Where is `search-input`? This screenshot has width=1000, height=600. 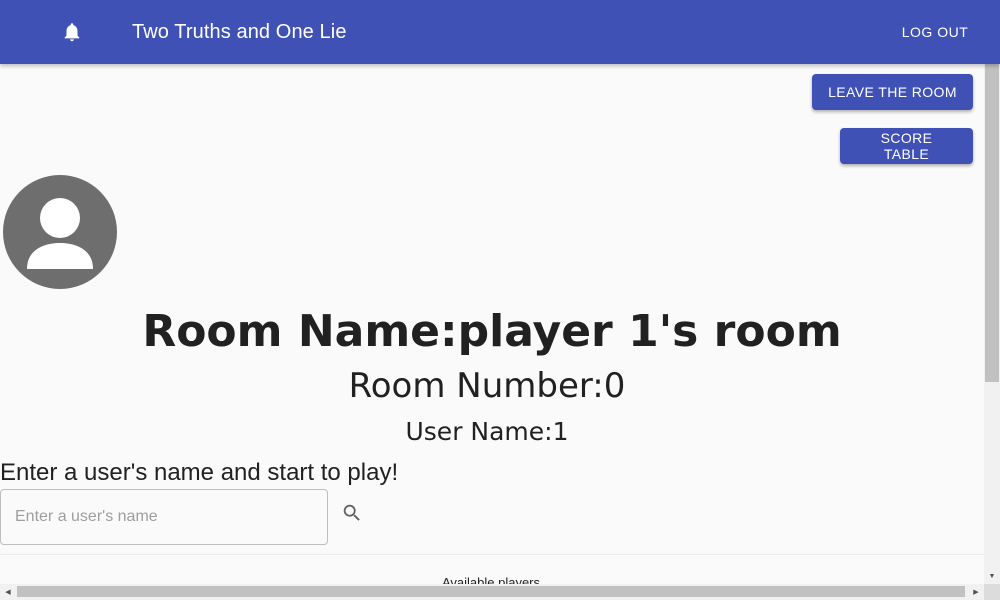
search-input is located at coordinates (164, 517).